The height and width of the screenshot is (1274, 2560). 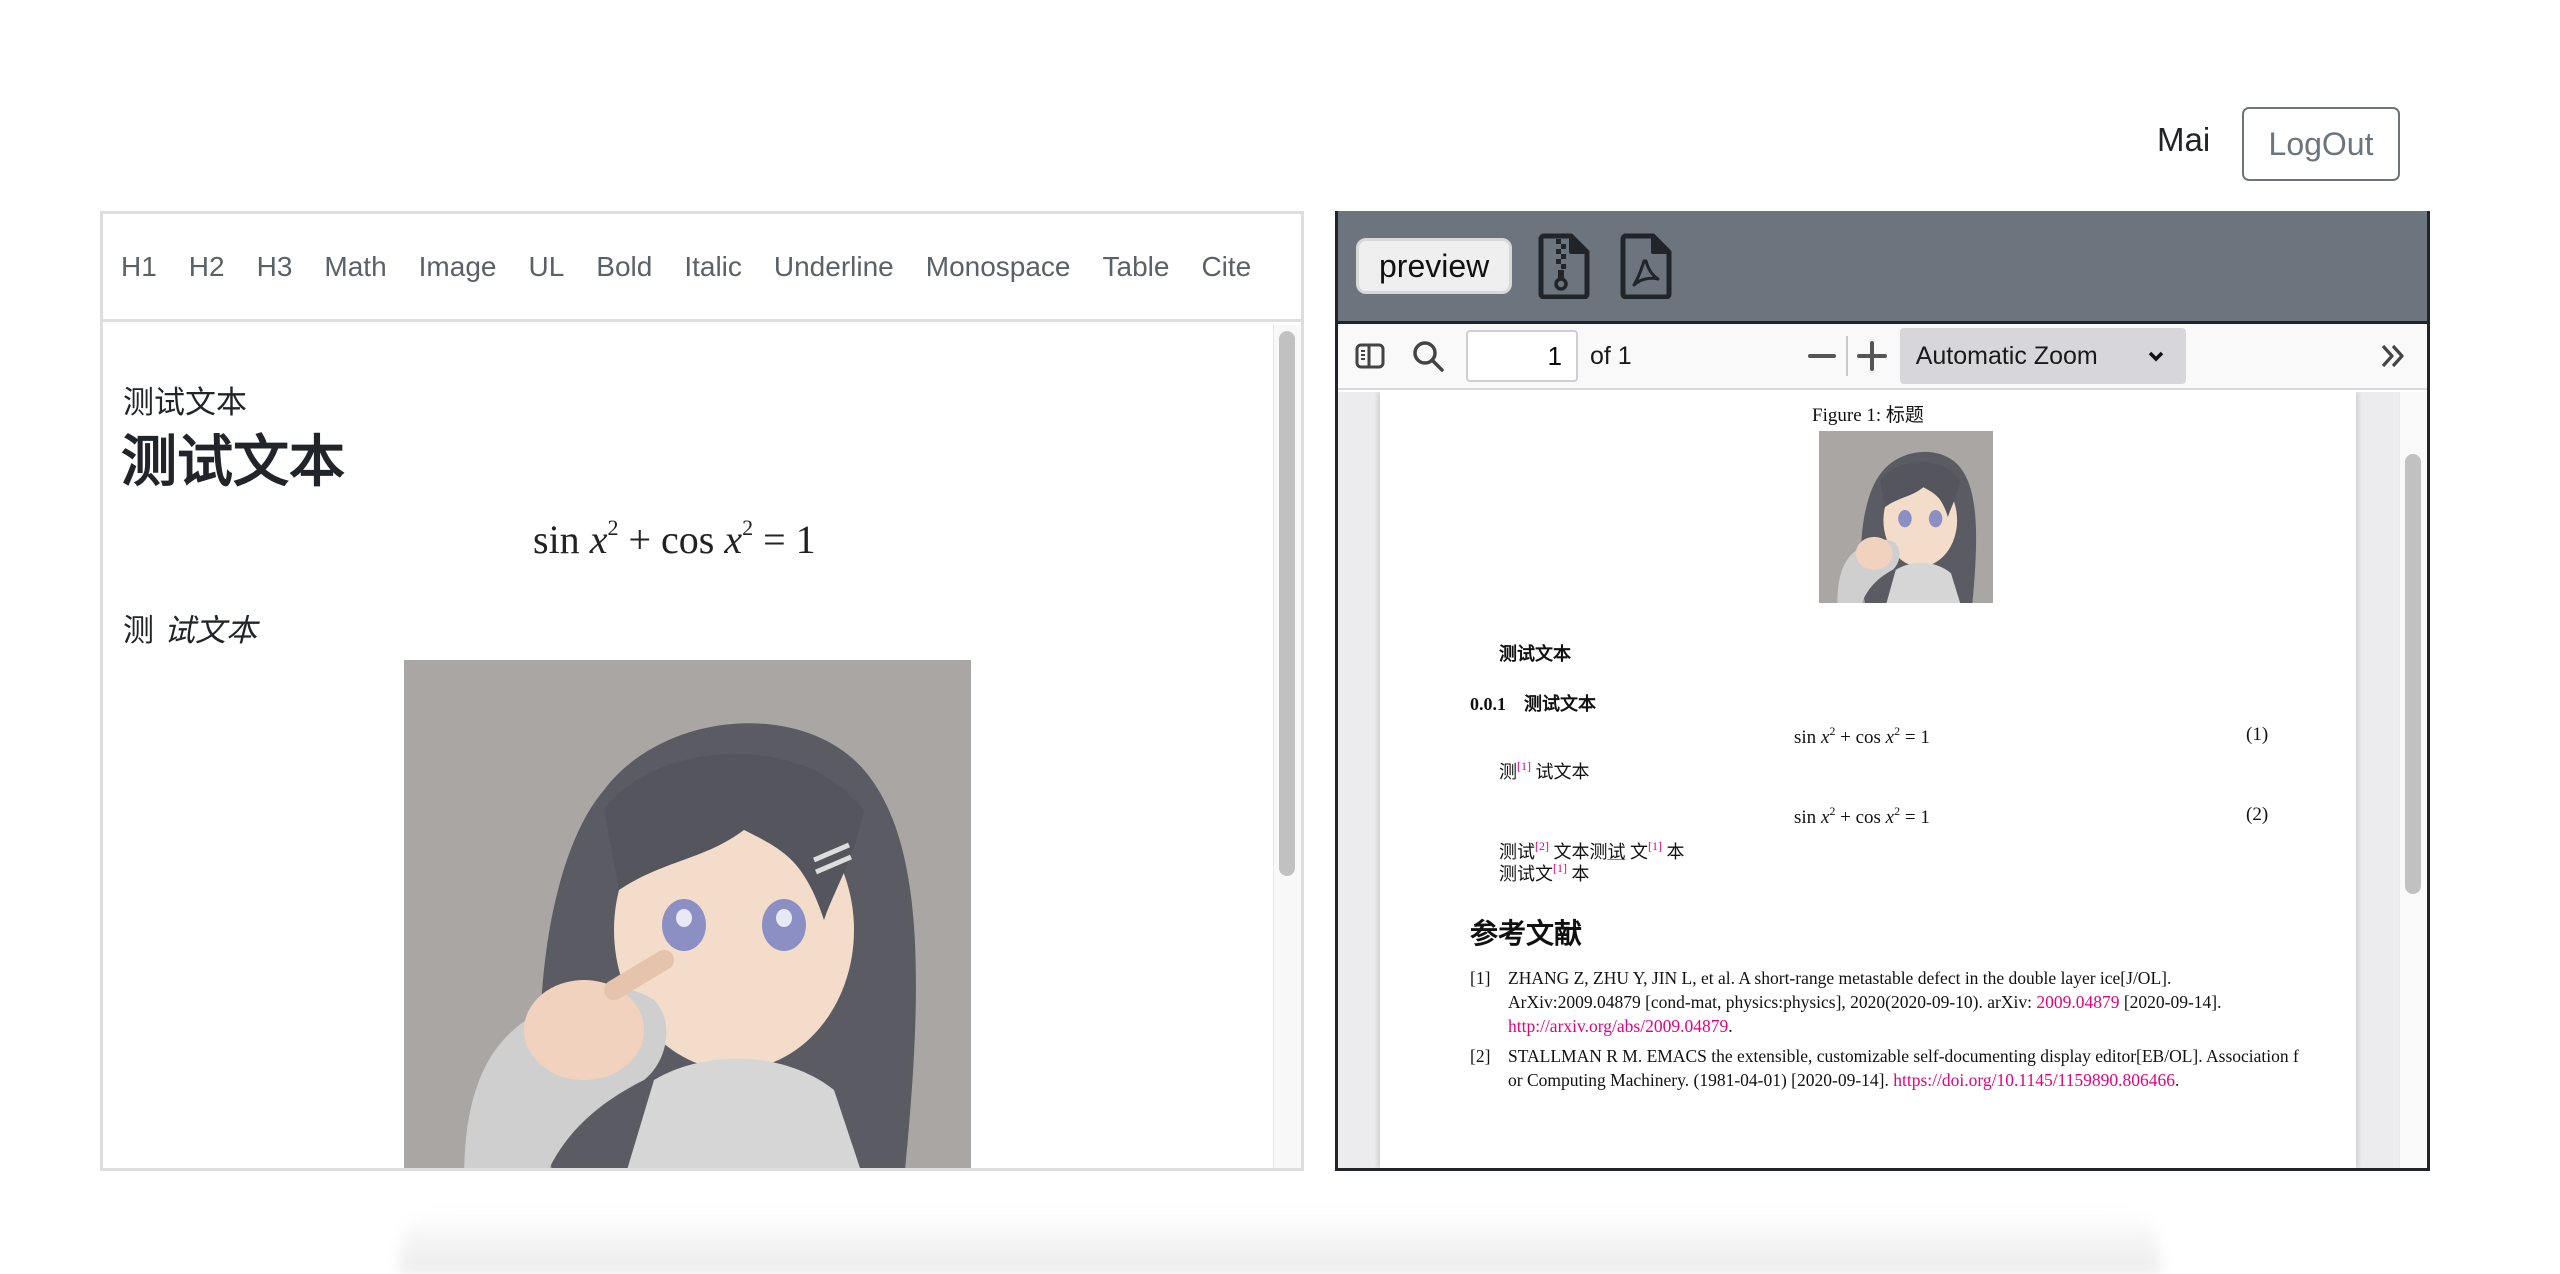 I want to click on math-sin: sin, so click(x=556, y=539).